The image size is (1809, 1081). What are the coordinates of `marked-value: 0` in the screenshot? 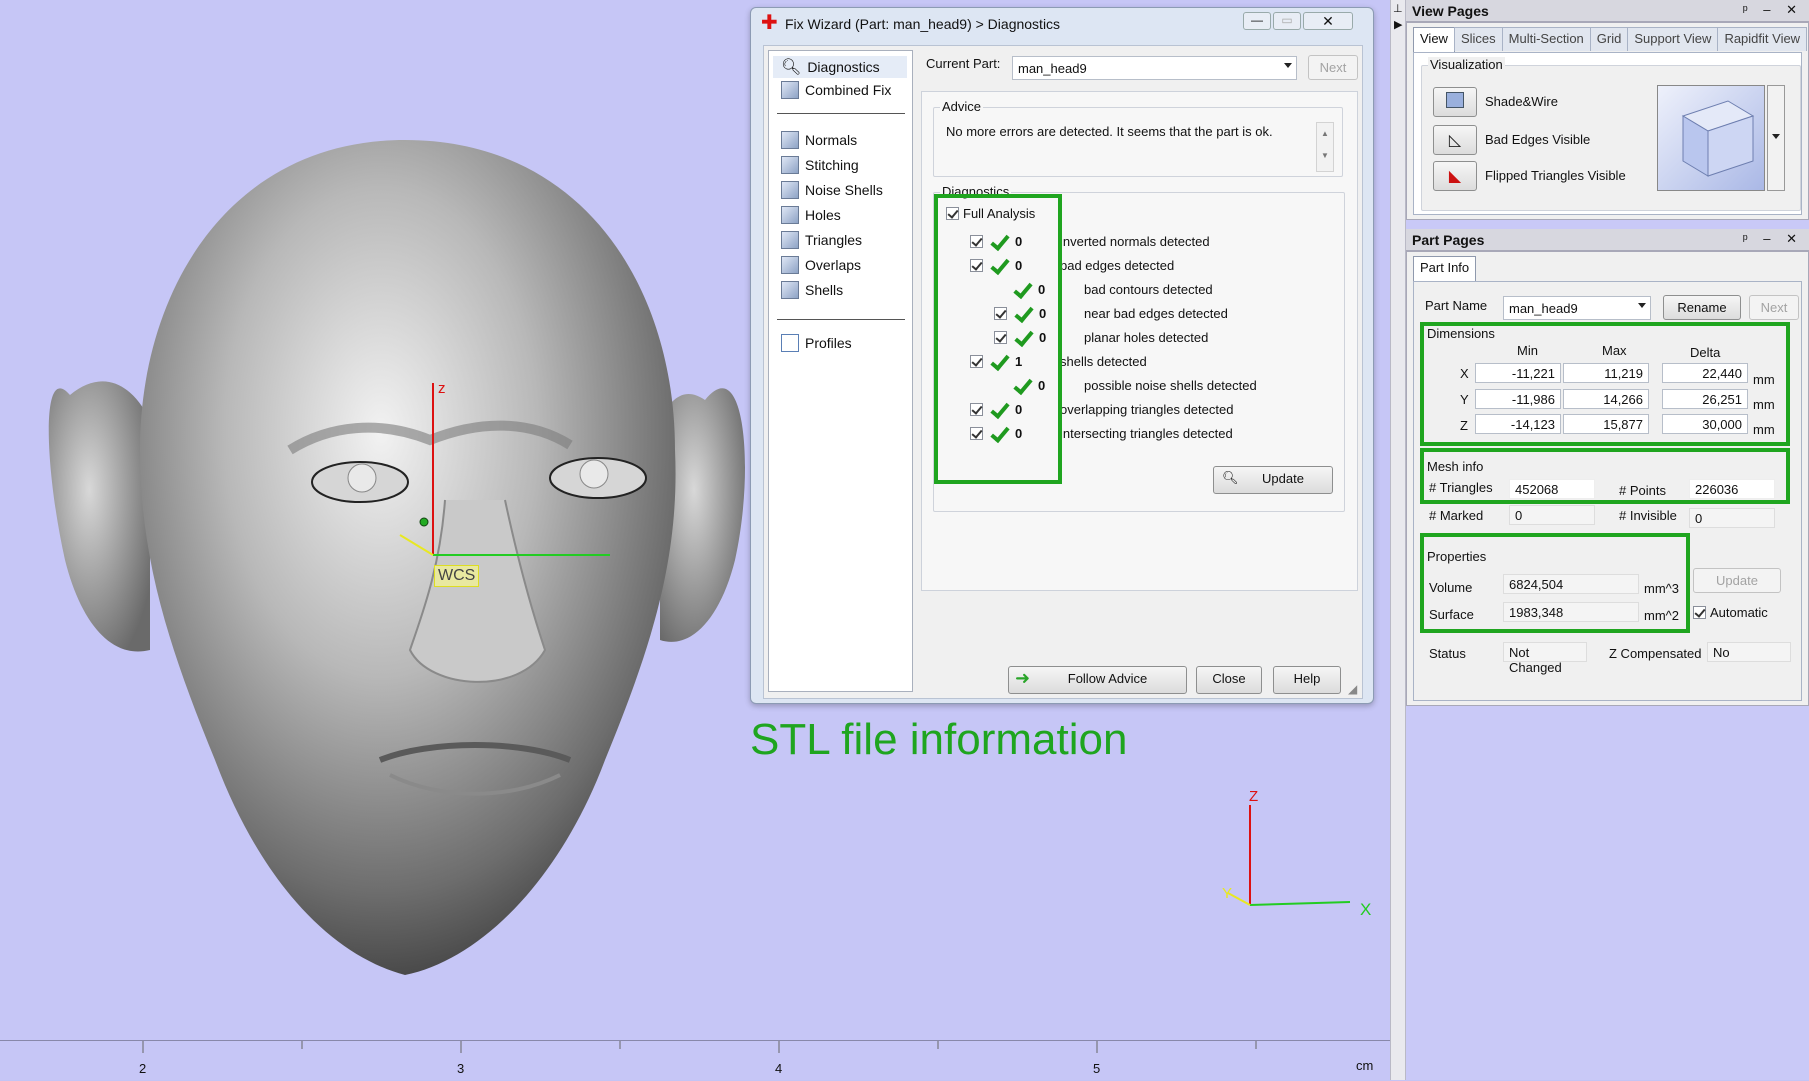 It's located at (1552, 515).